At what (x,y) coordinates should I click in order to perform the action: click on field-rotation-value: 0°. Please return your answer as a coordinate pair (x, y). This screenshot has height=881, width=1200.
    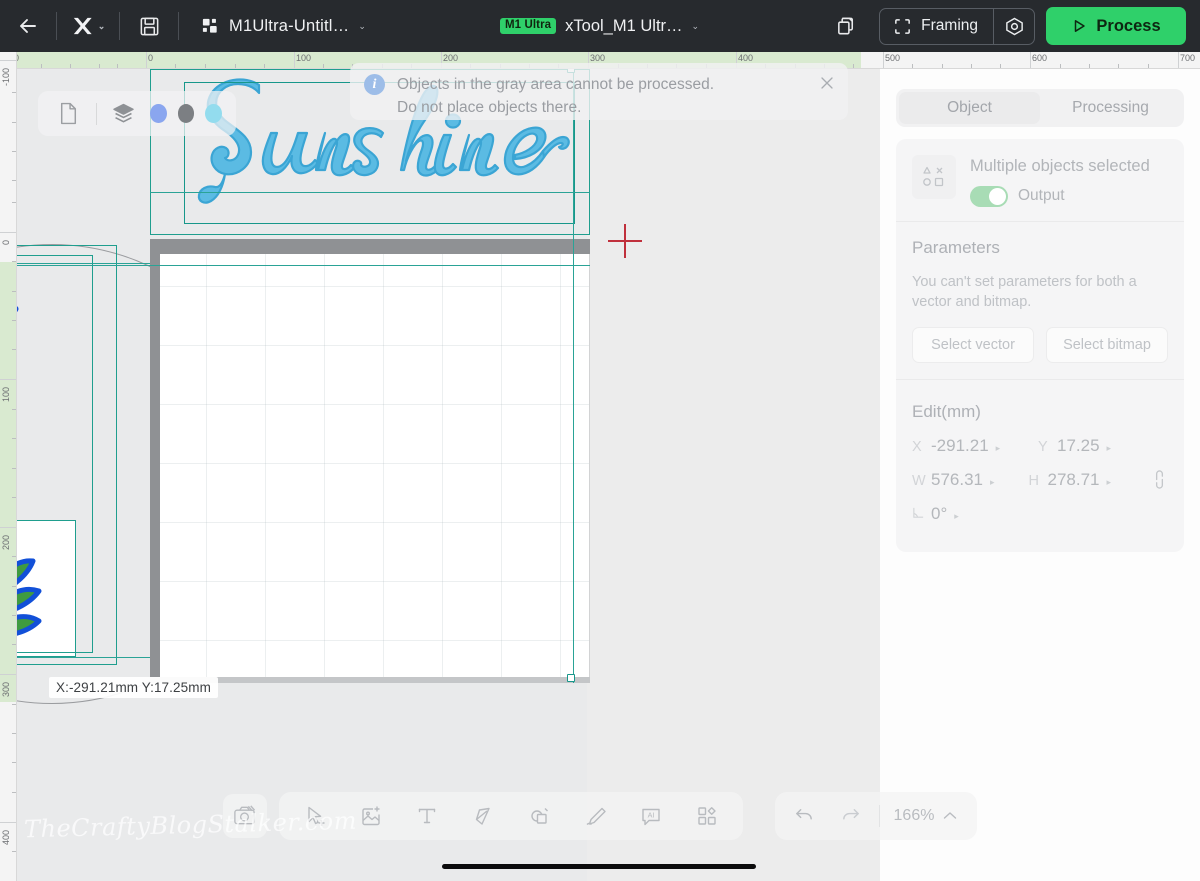
    Looking at the image, I should click on (939, 513).